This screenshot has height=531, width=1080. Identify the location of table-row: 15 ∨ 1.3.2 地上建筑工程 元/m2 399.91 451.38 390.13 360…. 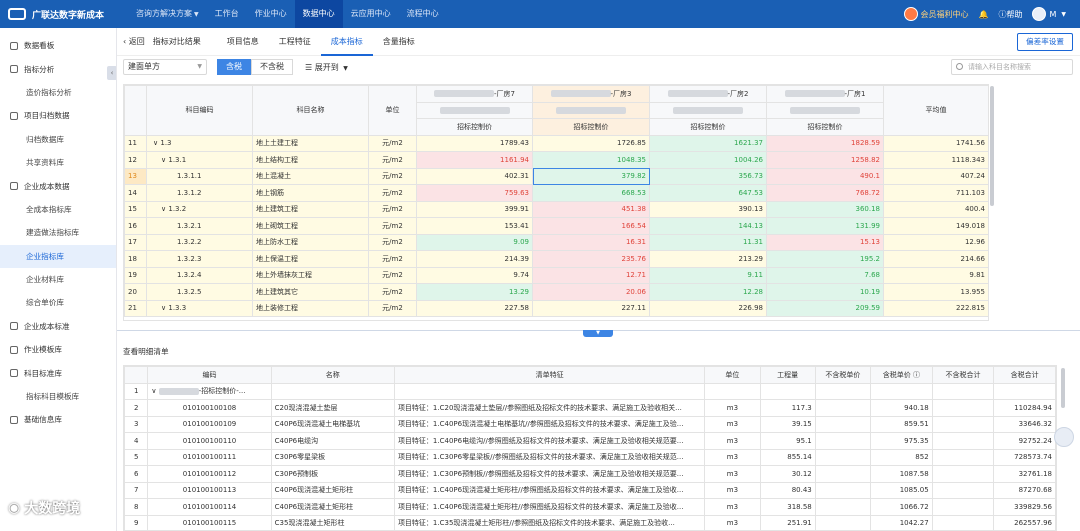
(556, 209).